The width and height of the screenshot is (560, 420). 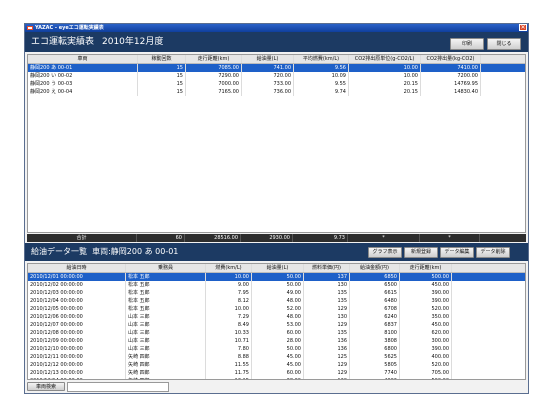 I want to click on eco-table-col-header: 車両, so click(x=83, y=59).